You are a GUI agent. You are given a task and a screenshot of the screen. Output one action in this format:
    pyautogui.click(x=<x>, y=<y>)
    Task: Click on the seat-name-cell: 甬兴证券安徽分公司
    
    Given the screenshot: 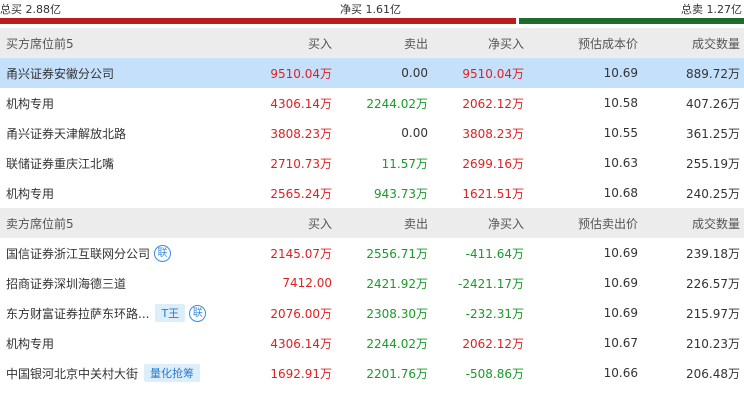 What is the action you would take?
    pyautogui.click(x=113, y=73)
    